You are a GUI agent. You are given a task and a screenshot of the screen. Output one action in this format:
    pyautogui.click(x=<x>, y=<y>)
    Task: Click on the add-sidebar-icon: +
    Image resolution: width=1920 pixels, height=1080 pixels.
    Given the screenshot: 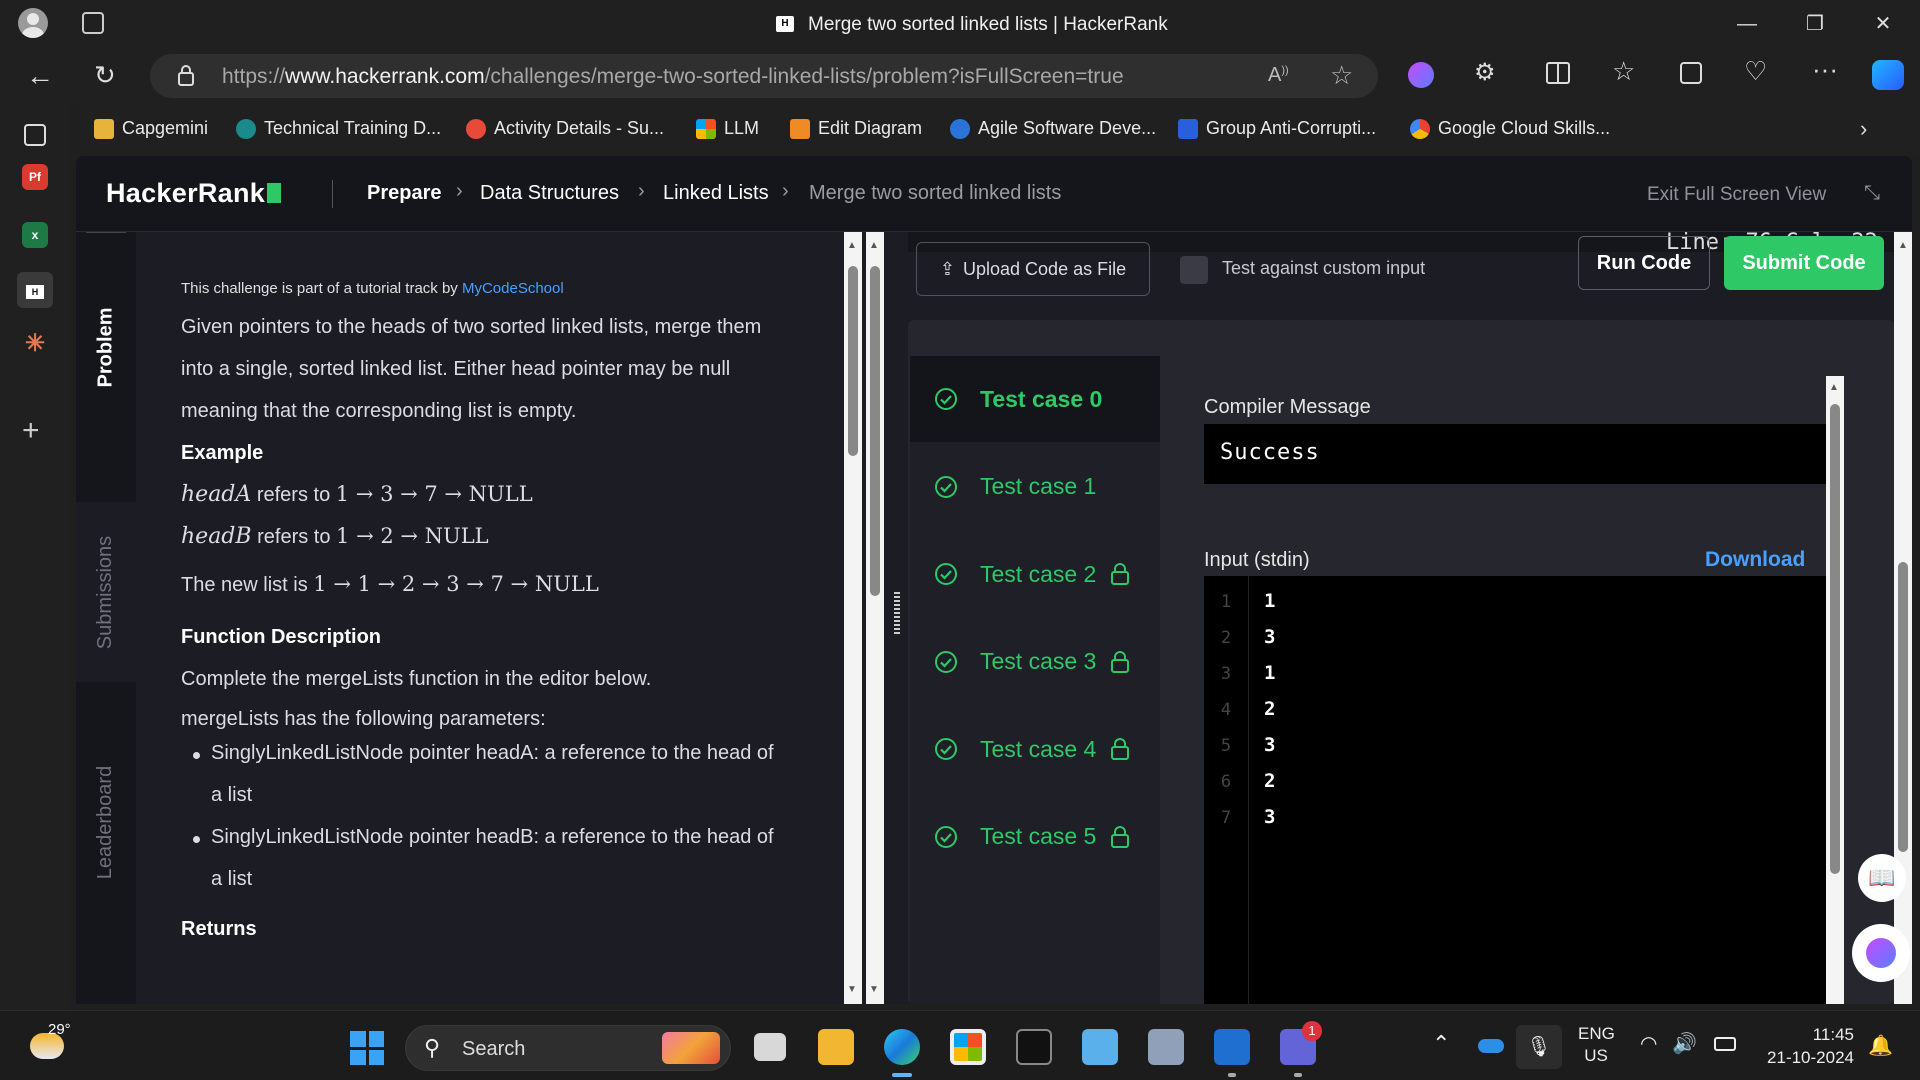 What is the action you would take?
    pyautogui.click(x=31, y=431)
    